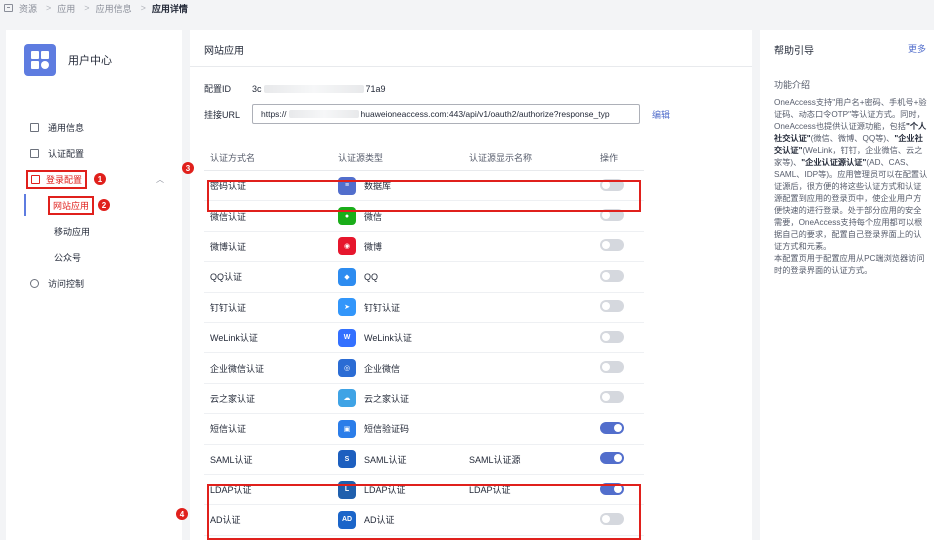 The image size is (934, 540). I want to click on auth-method-name: 云之家认证, so click(233, 398).